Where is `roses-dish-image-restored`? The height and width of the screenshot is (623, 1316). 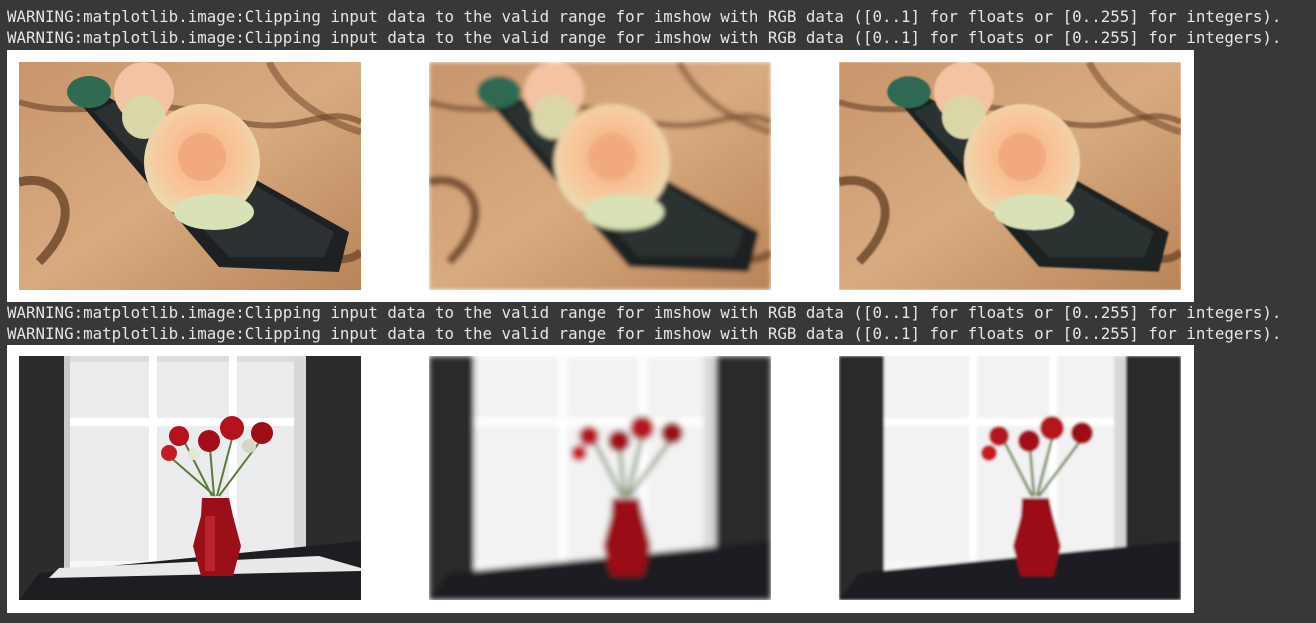 roses-dish-image-restored is located at coordinates (1010, 176).